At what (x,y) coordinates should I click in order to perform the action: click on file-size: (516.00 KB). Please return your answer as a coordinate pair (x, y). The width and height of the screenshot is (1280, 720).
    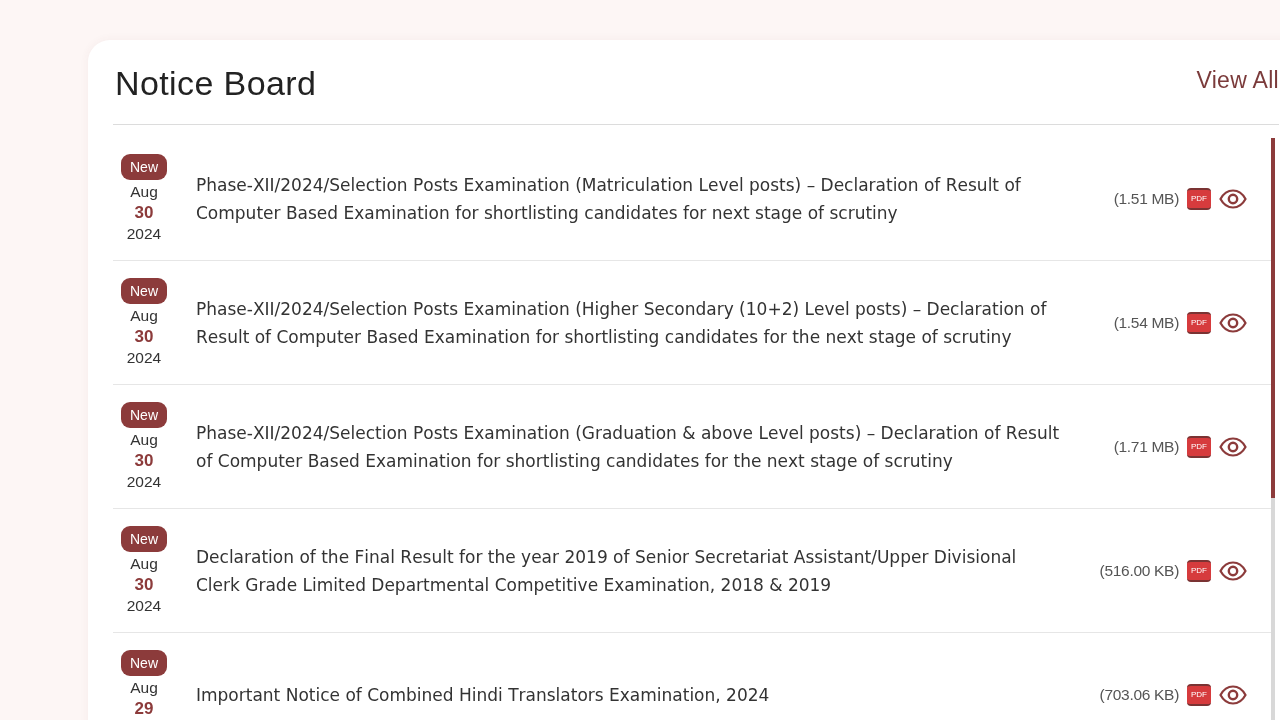
    Looking at the image, I should click on (1139, 570).